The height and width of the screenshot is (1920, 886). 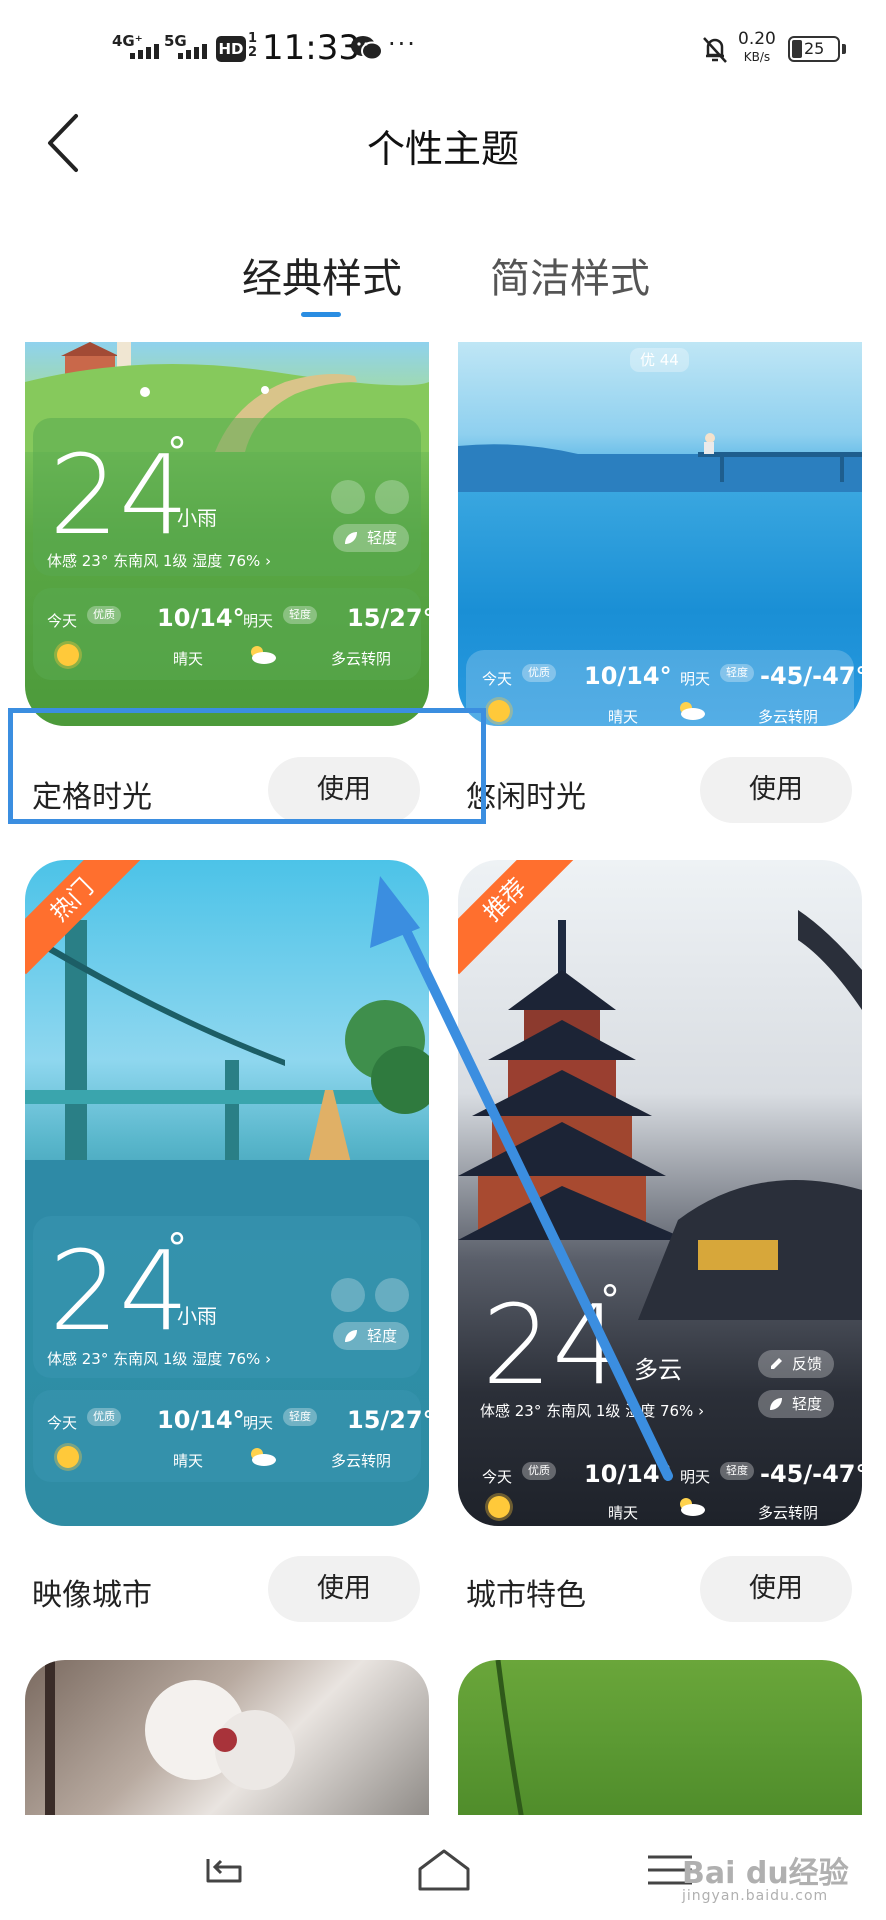 What do you see at coordinates (660, 462) in the screenshot?
I see `sea-illustration` at bounding box center [660, 462].